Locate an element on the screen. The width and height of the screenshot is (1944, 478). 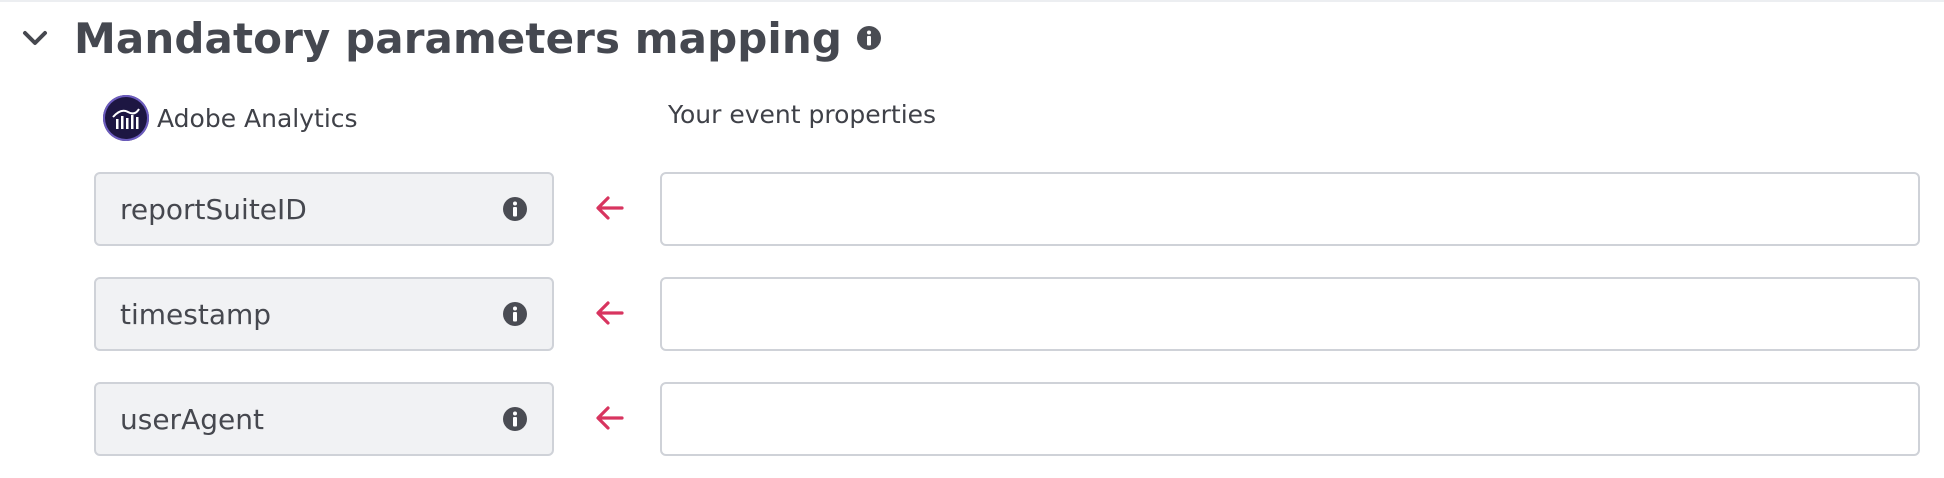
top-divider is located at coordinates (972, 1).